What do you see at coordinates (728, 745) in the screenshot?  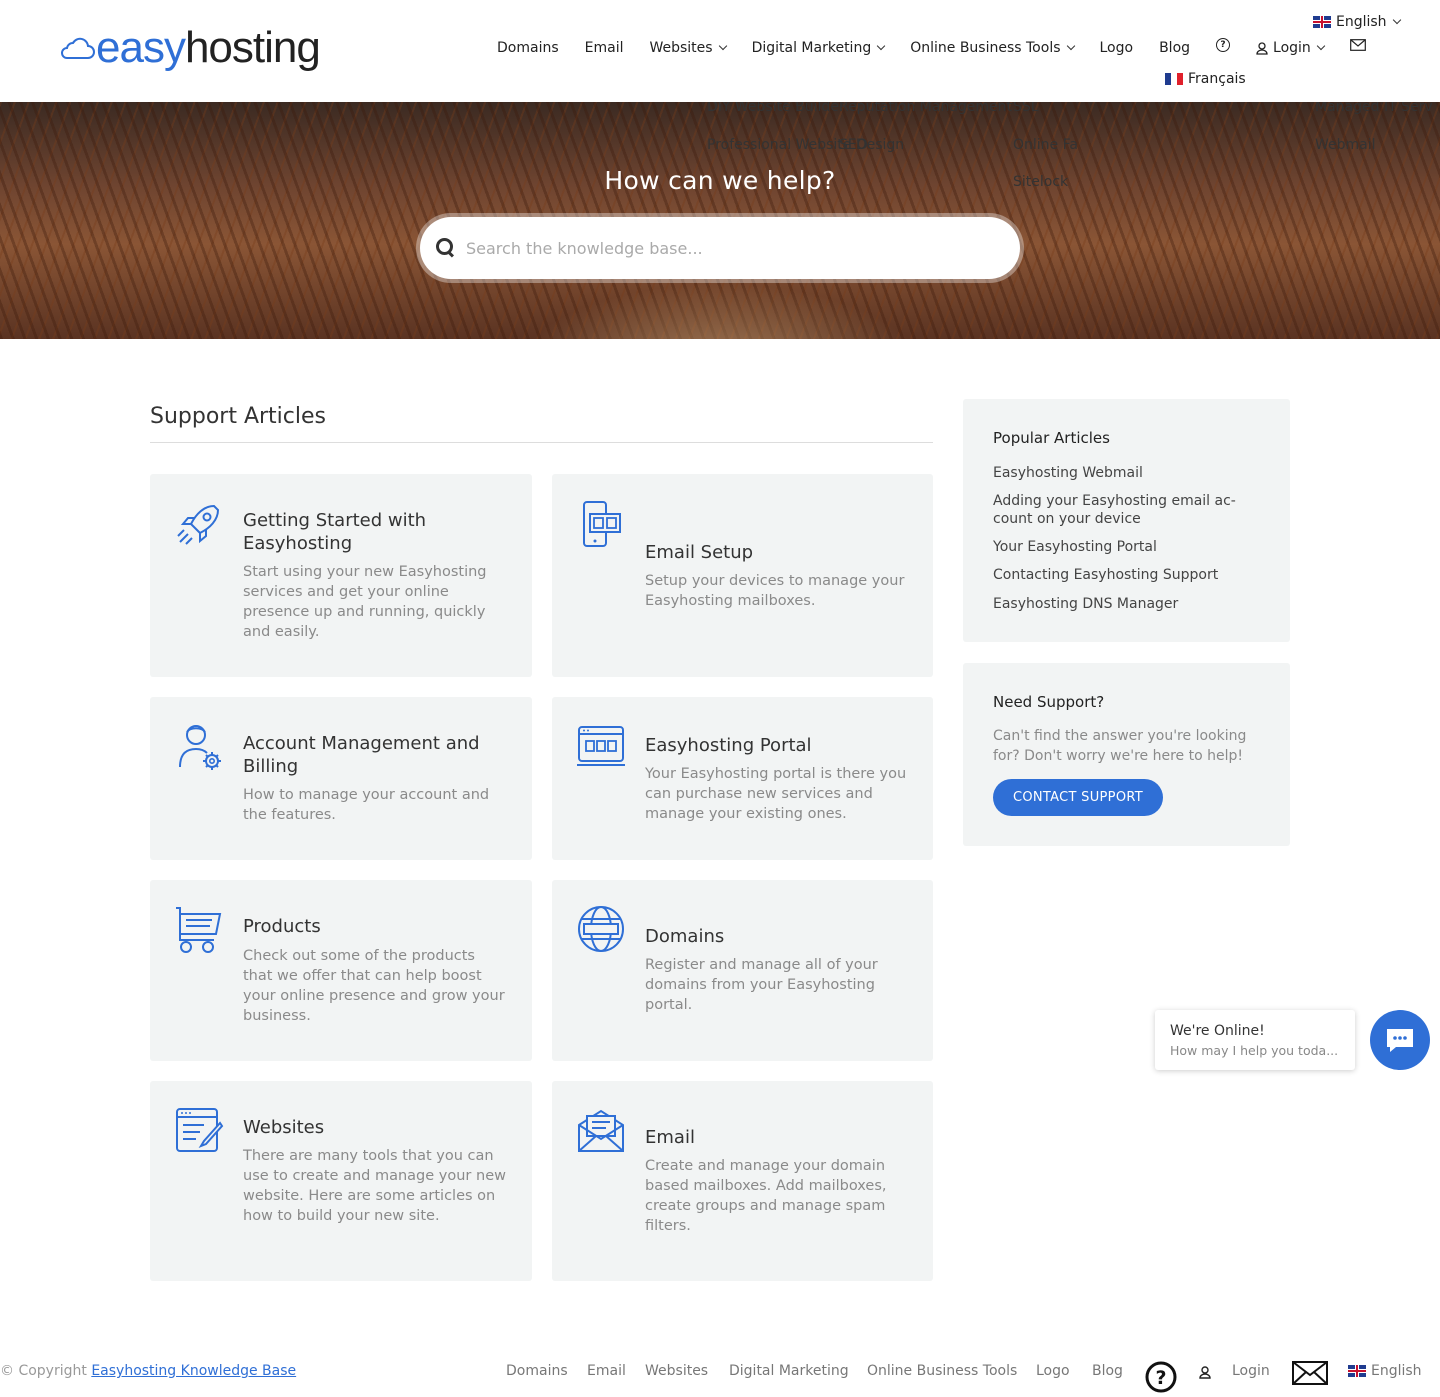 I see `card-title: Easyhosting Portal` at bounding box center [728, 745].